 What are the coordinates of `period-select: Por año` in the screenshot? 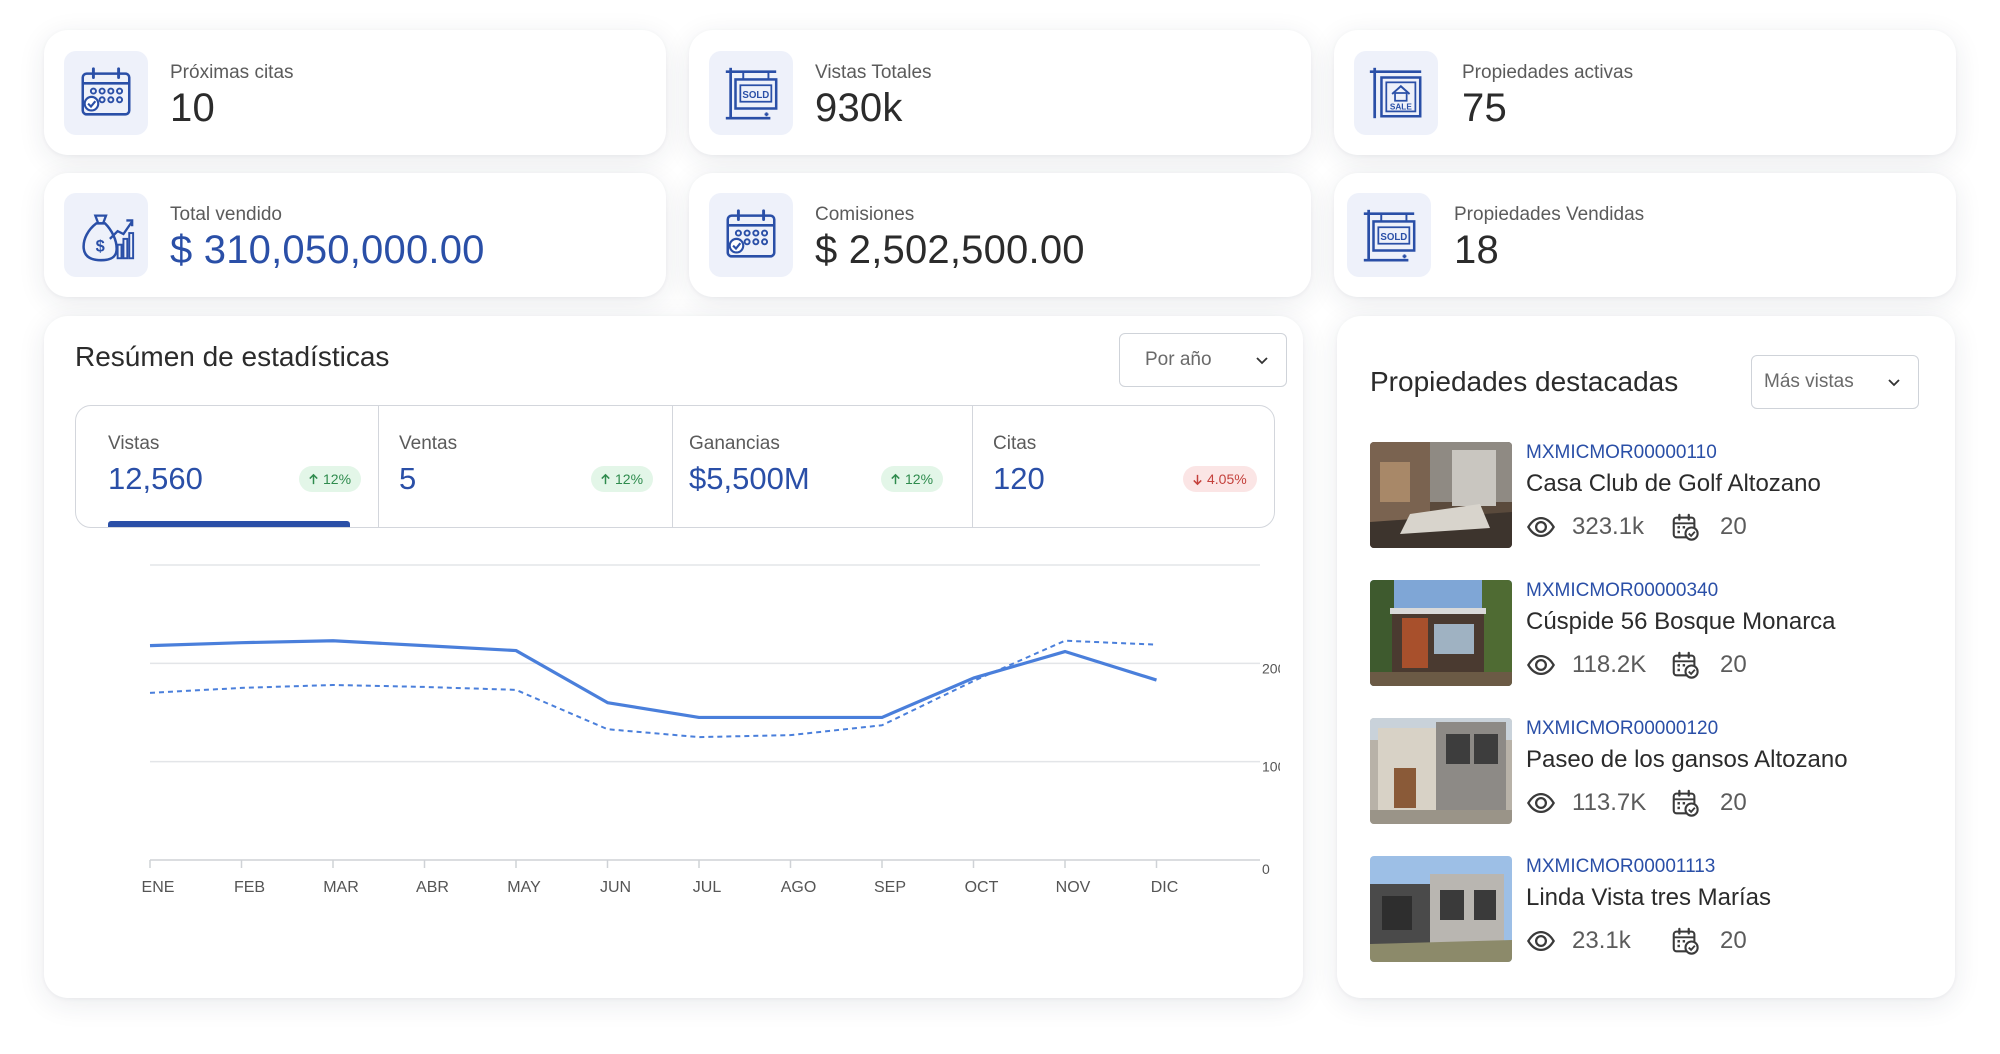 It's located at (1203, 360).